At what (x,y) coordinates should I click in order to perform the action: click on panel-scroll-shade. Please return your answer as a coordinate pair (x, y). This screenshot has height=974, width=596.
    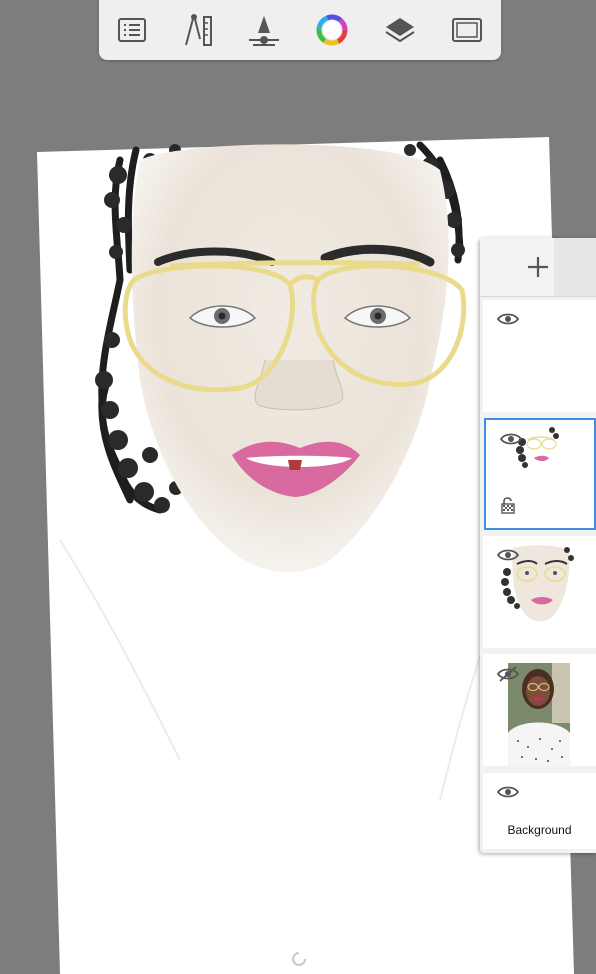
    Looking at the image, I should click on (575, 267).